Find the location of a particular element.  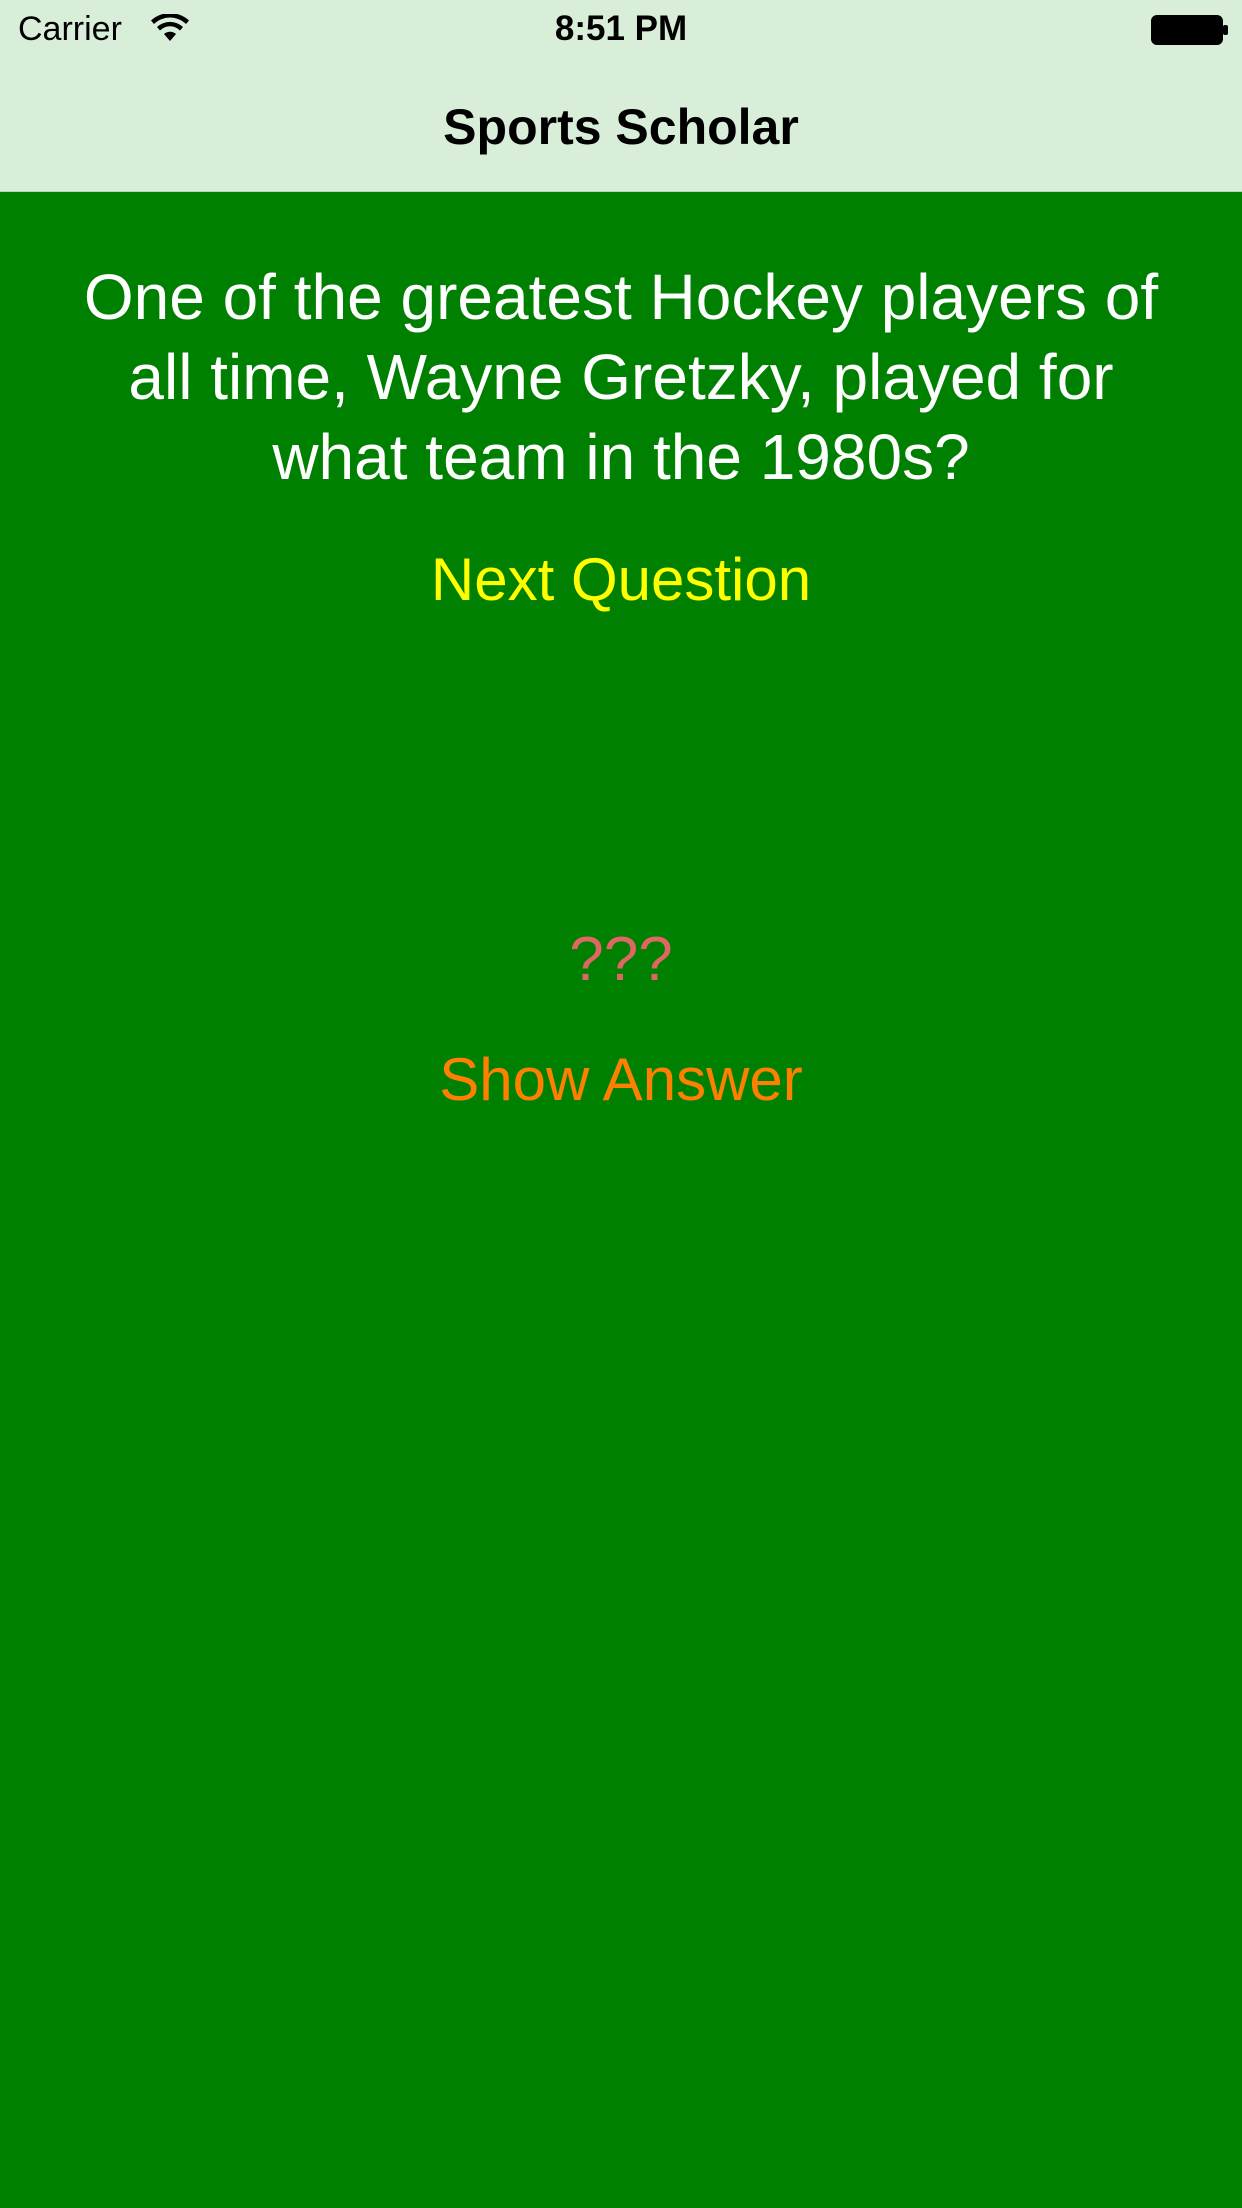

answer-label: ??? is located at coordinates (621, 959).